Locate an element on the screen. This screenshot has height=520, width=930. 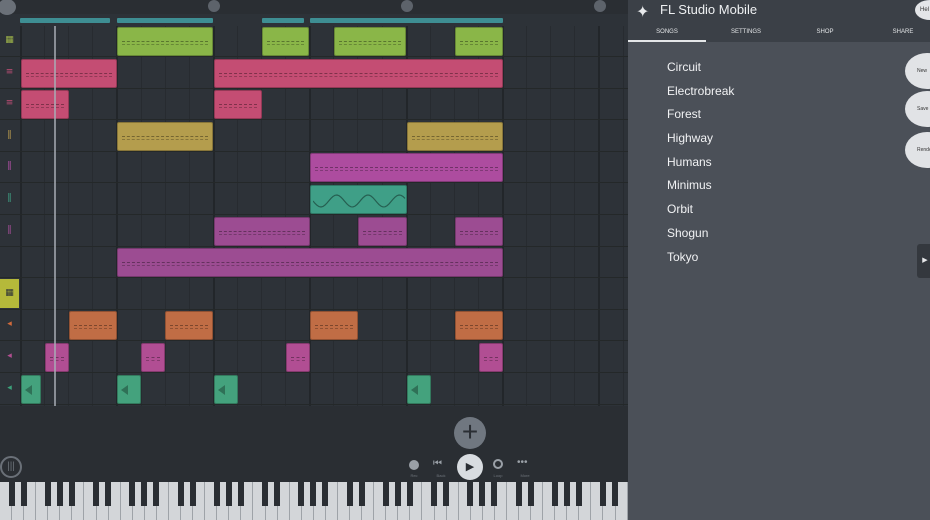
track-lane: ≡ is located at coordinates (314, 105).